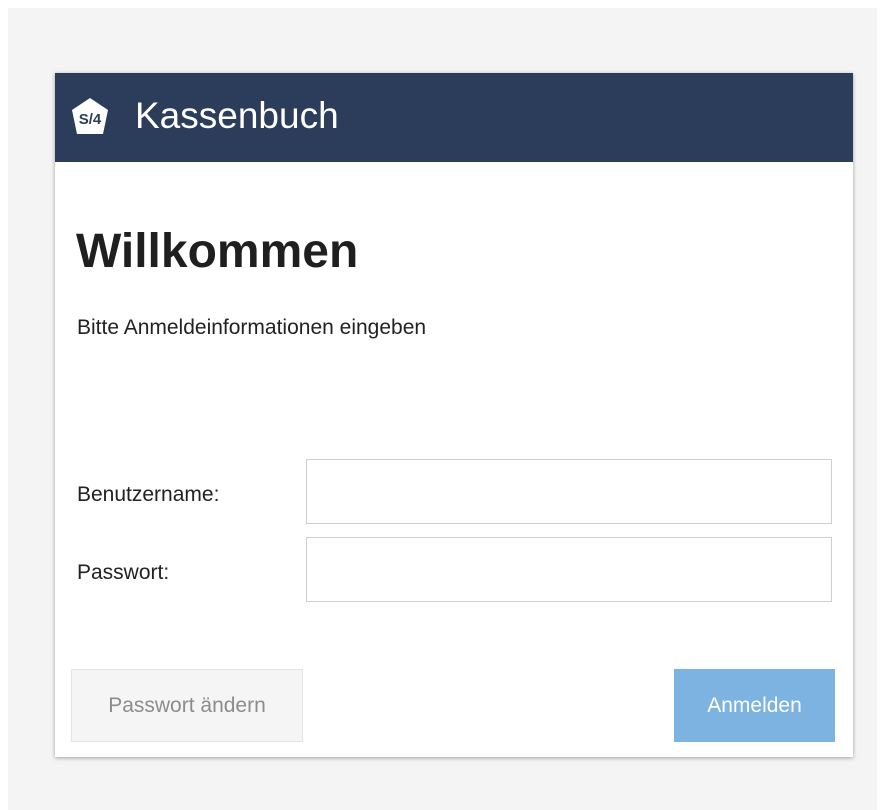  Describe the element at coordinates (754, 705) in the screenshot. I see `login-button: Anmelden` at that location.